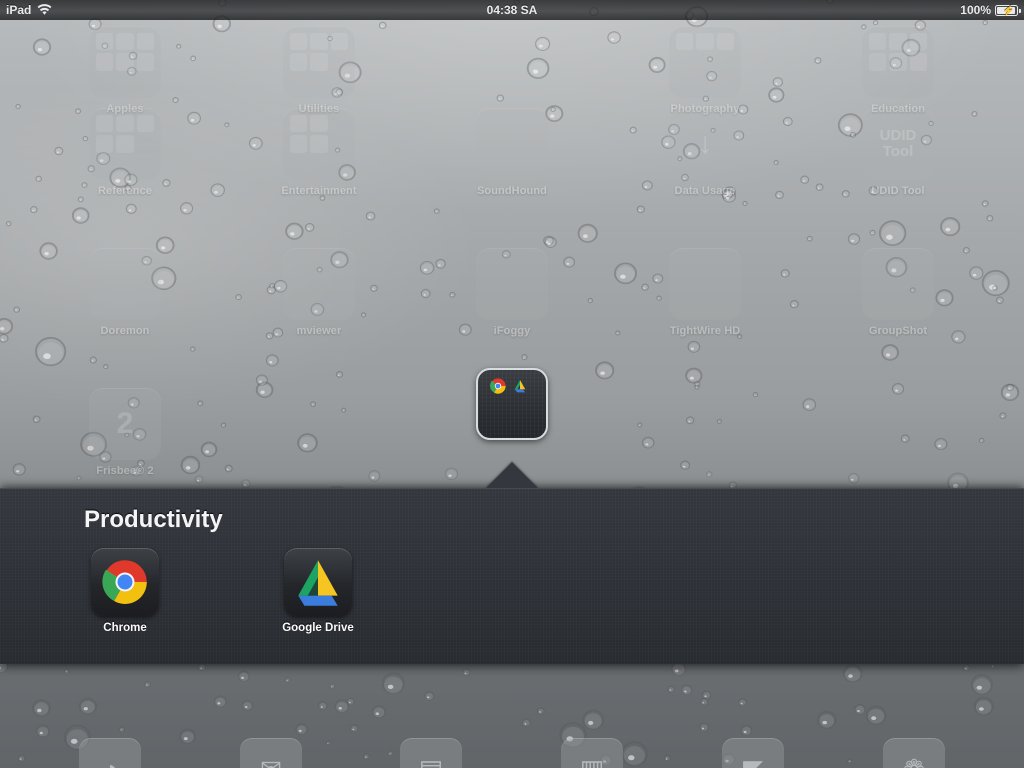 Image resolution: width=1024 pixels, height=768 pixels. I want to click on app-icon-glyph: ↓, so click(705, 144).